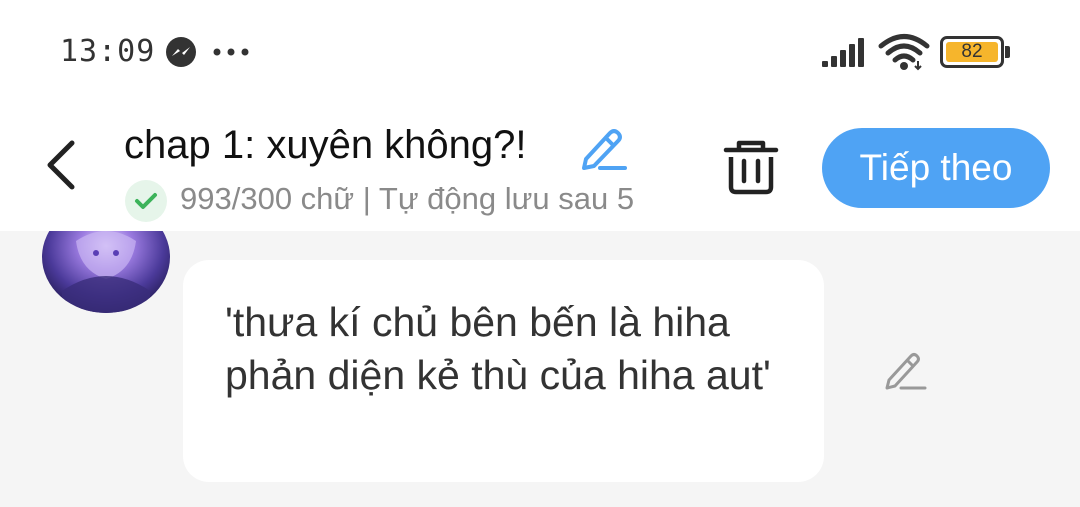  Describe the element at coordinates (108, 51) in the screenshot. I see `status-time: 13:09` at that location.